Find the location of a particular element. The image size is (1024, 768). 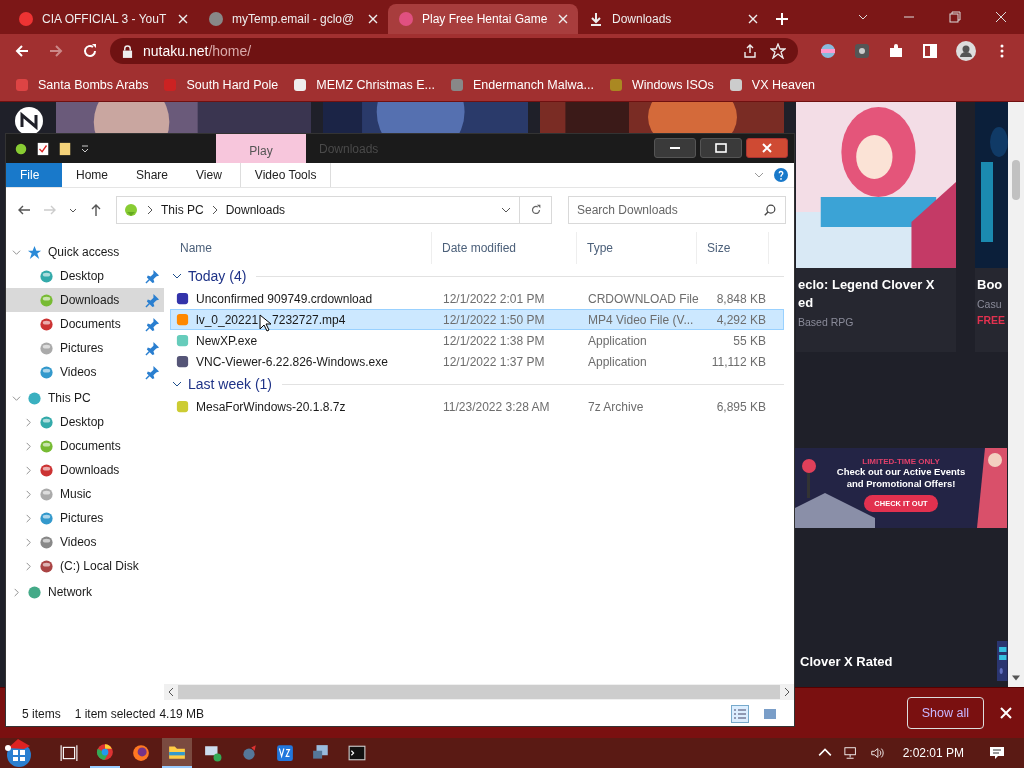

large-icons-view-icon is located at coordinates (770, 714).